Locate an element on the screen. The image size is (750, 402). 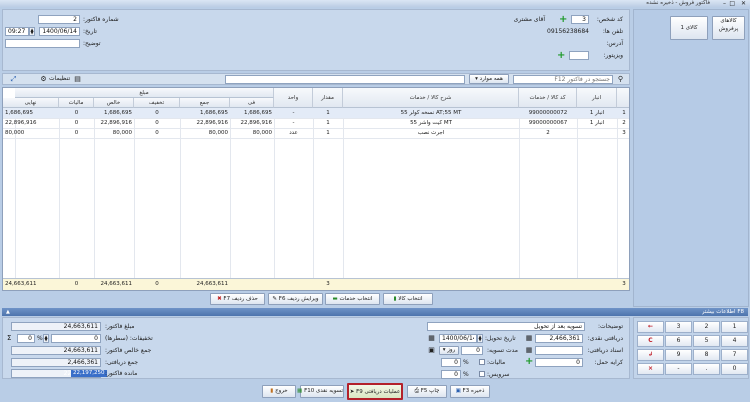
col-total: جمع is located at coordinates (205, 103).